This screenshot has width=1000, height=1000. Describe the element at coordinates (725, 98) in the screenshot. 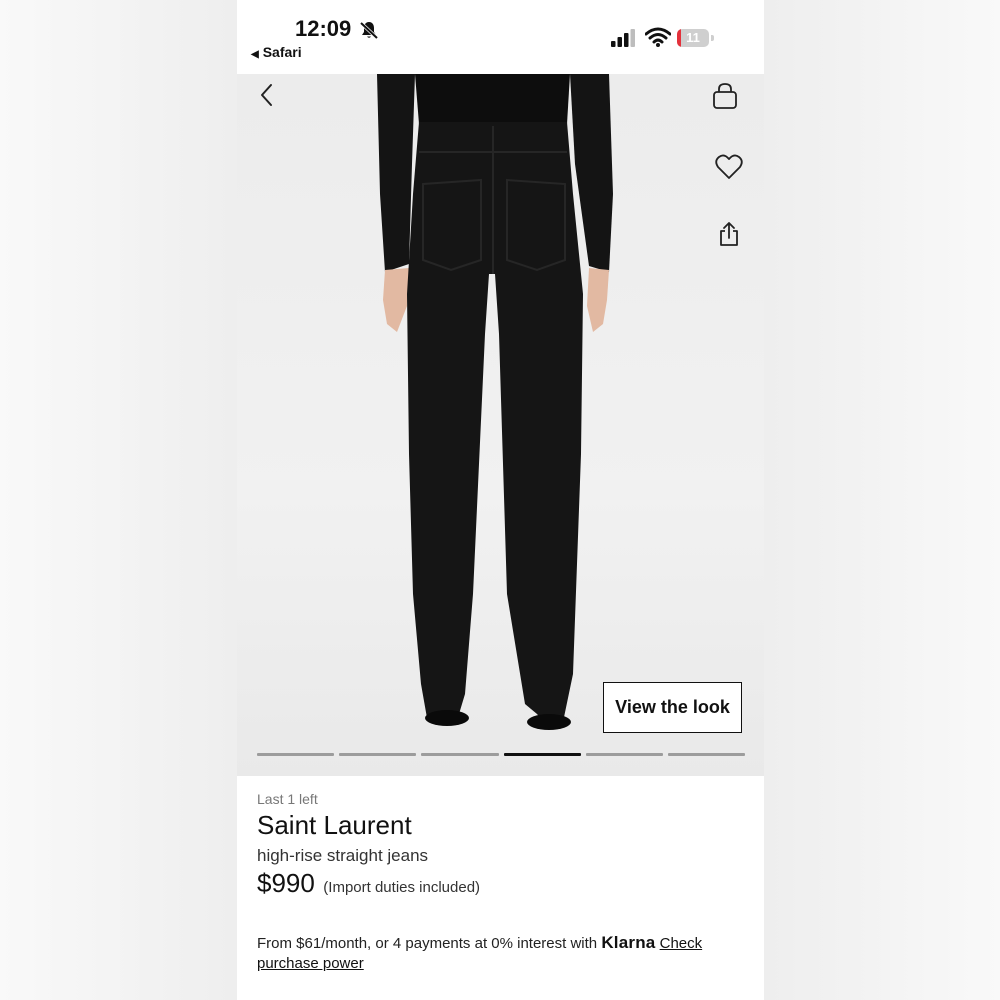

I see `shopping-bag-icon` at that location.